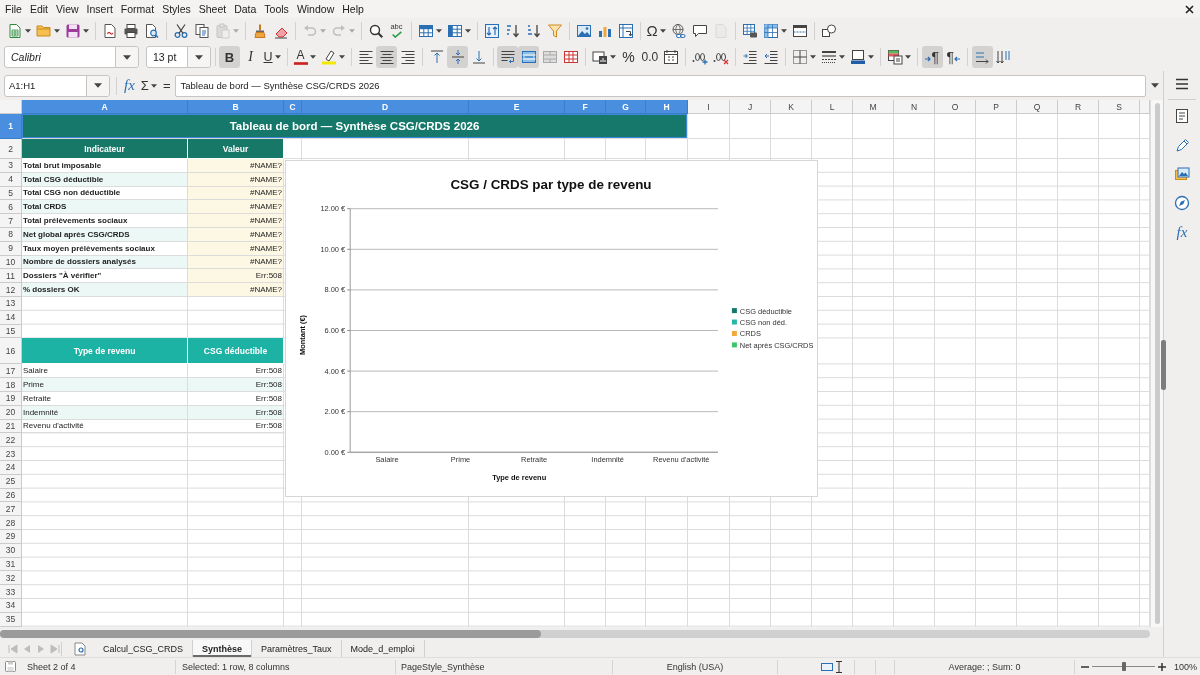 The height and width of the screenshot is (675, 1200). What do you see at coordinates (932, 57) in the screenshot?
I see `left-to-right-button: ¶` at bounding box center [932, 57].